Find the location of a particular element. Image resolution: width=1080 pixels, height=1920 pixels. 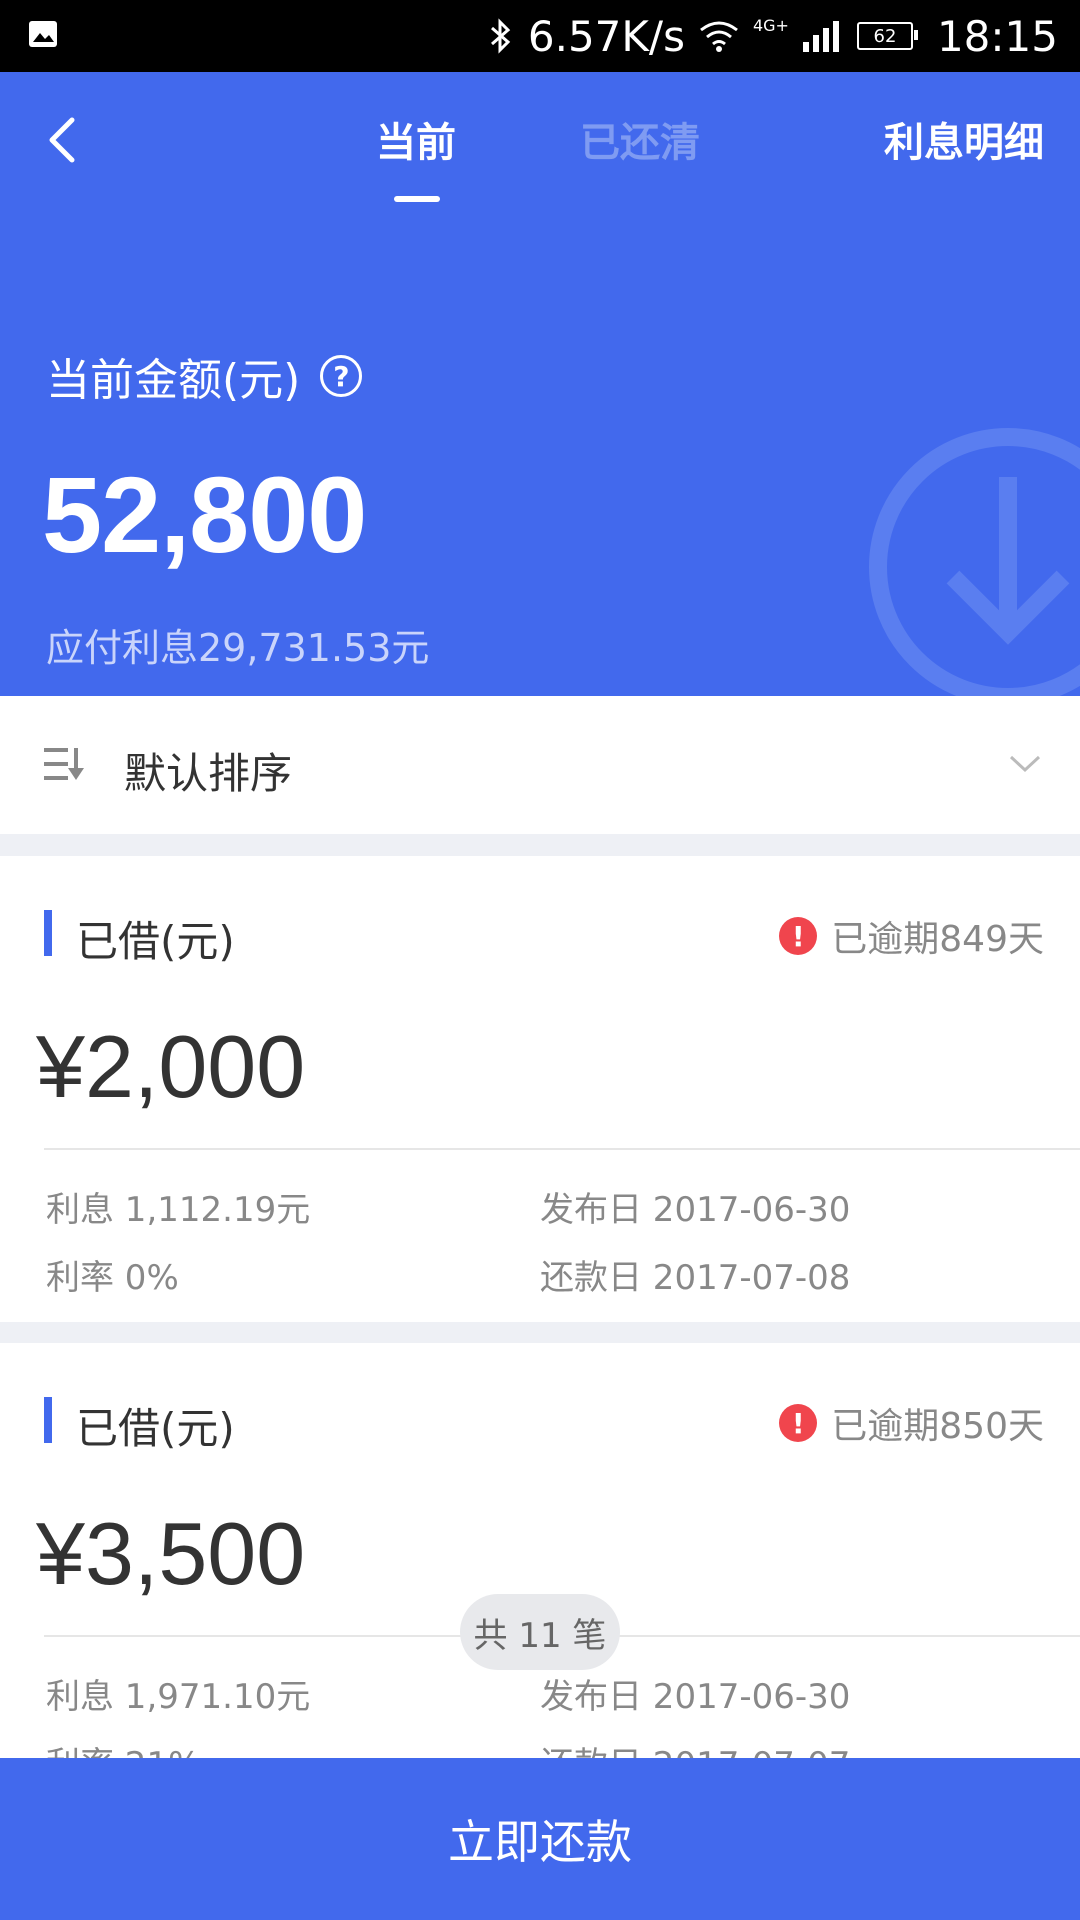

overdue-text: 已逾期849天 is located at coordinates (937, 939).